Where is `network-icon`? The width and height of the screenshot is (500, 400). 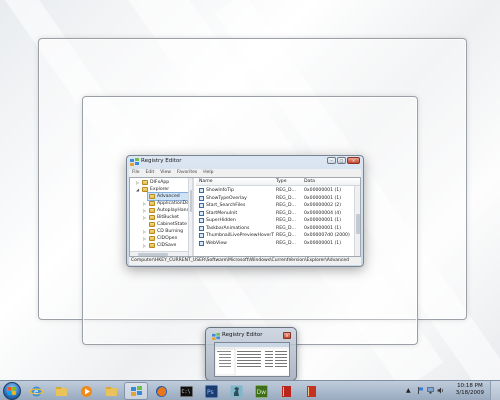 network-icon is located at coordinates (430, 390).